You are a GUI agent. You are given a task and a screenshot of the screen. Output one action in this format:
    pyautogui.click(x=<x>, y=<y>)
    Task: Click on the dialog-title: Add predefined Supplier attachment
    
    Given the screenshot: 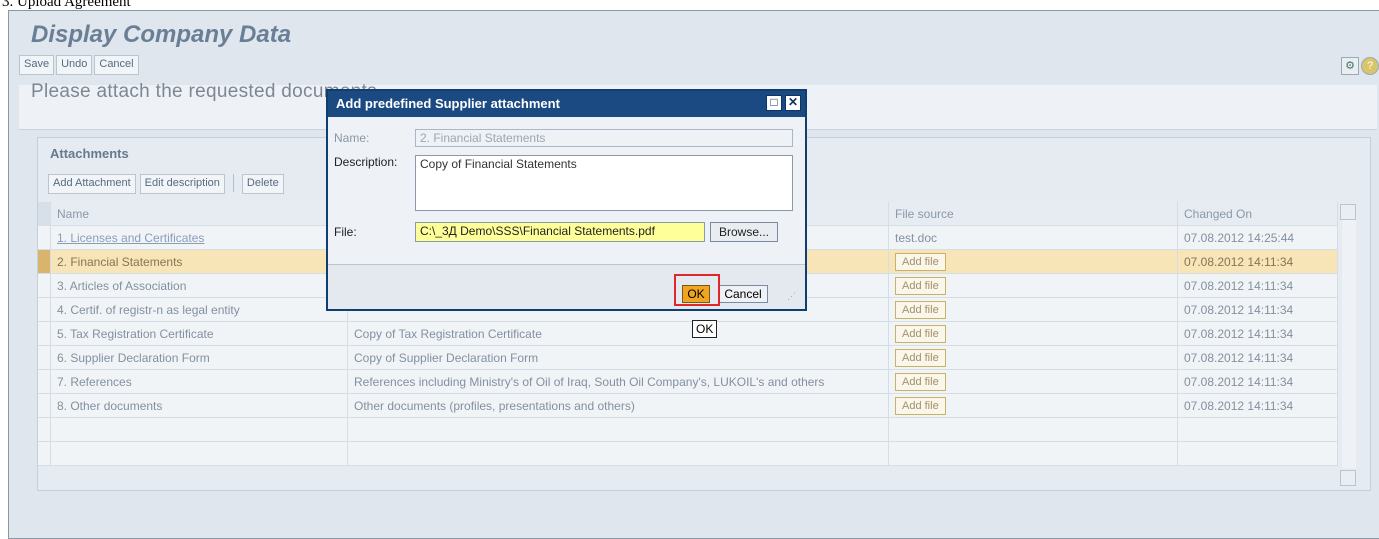 What is the action you would take?
    pyautogui.click(x=448, y=103)
    